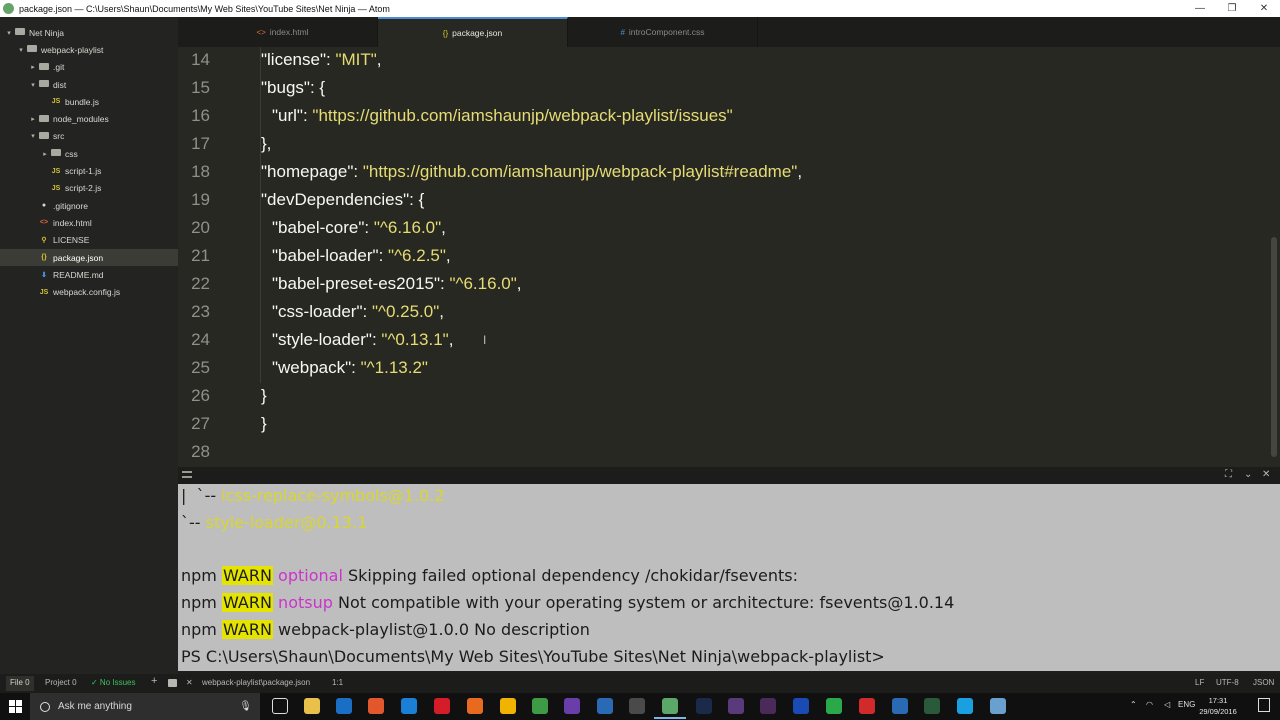 The height and width of the screenshot is (720, 1280). I want to click on screen-icon, so click(637, 706).